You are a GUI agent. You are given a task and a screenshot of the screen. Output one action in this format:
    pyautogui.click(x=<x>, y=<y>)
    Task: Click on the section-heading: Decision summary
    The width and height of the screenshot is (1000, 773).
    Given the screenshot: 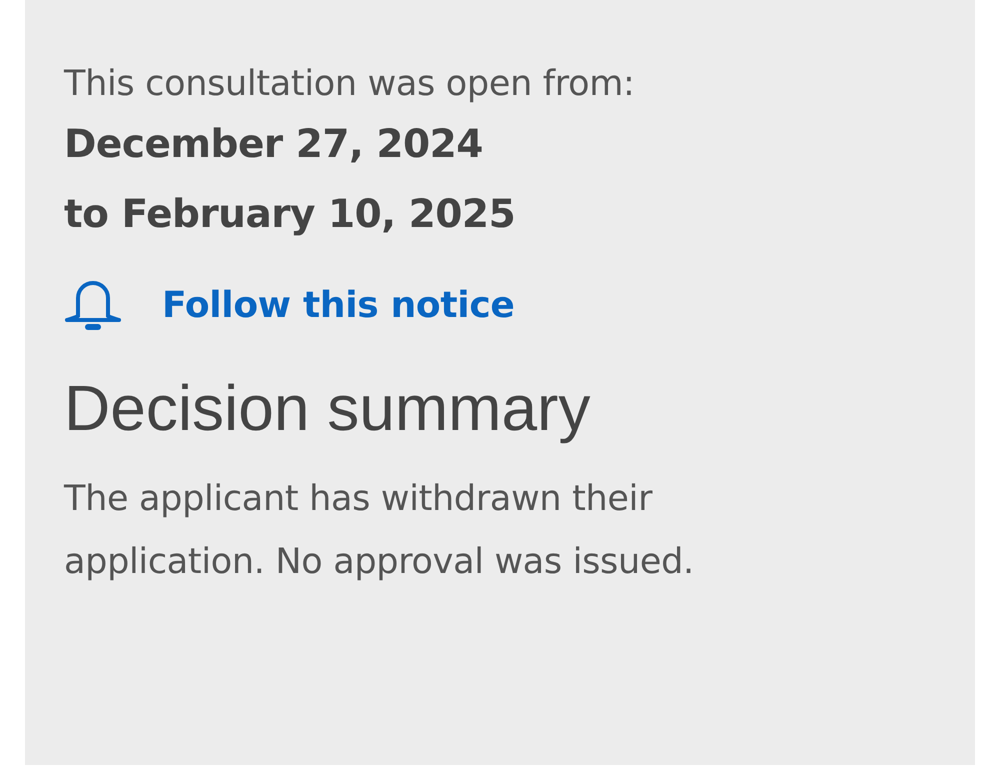 What is the action you would take?
    pyautogui.click(x=327, y=408)
    